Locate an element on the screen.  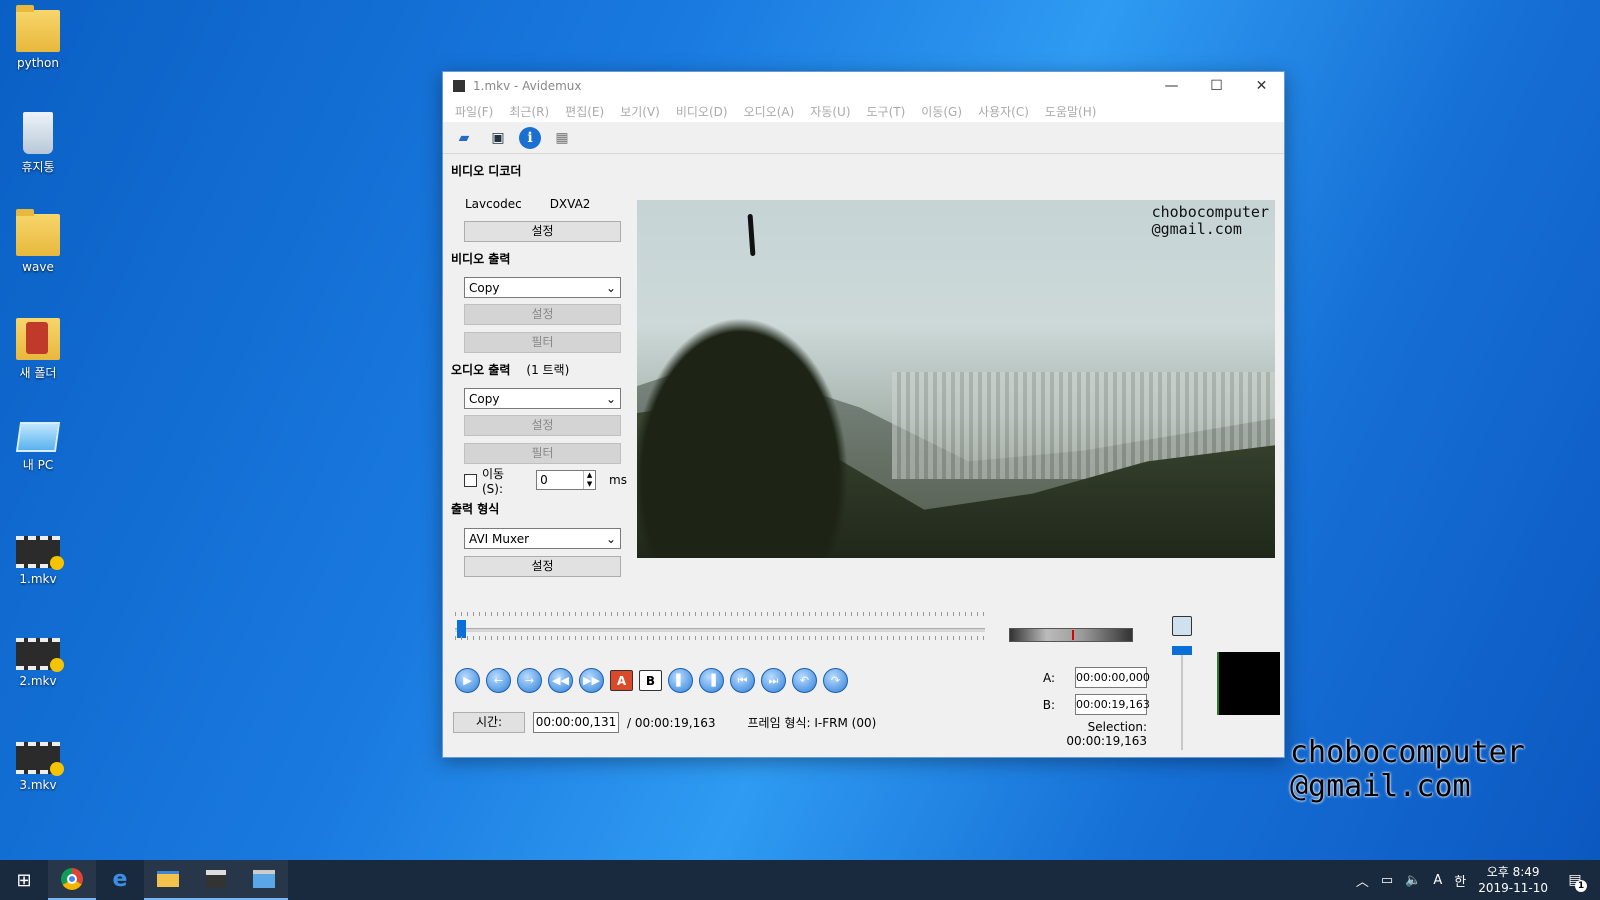
menu-file: 파일(F) is located at coordinates (474, 111).